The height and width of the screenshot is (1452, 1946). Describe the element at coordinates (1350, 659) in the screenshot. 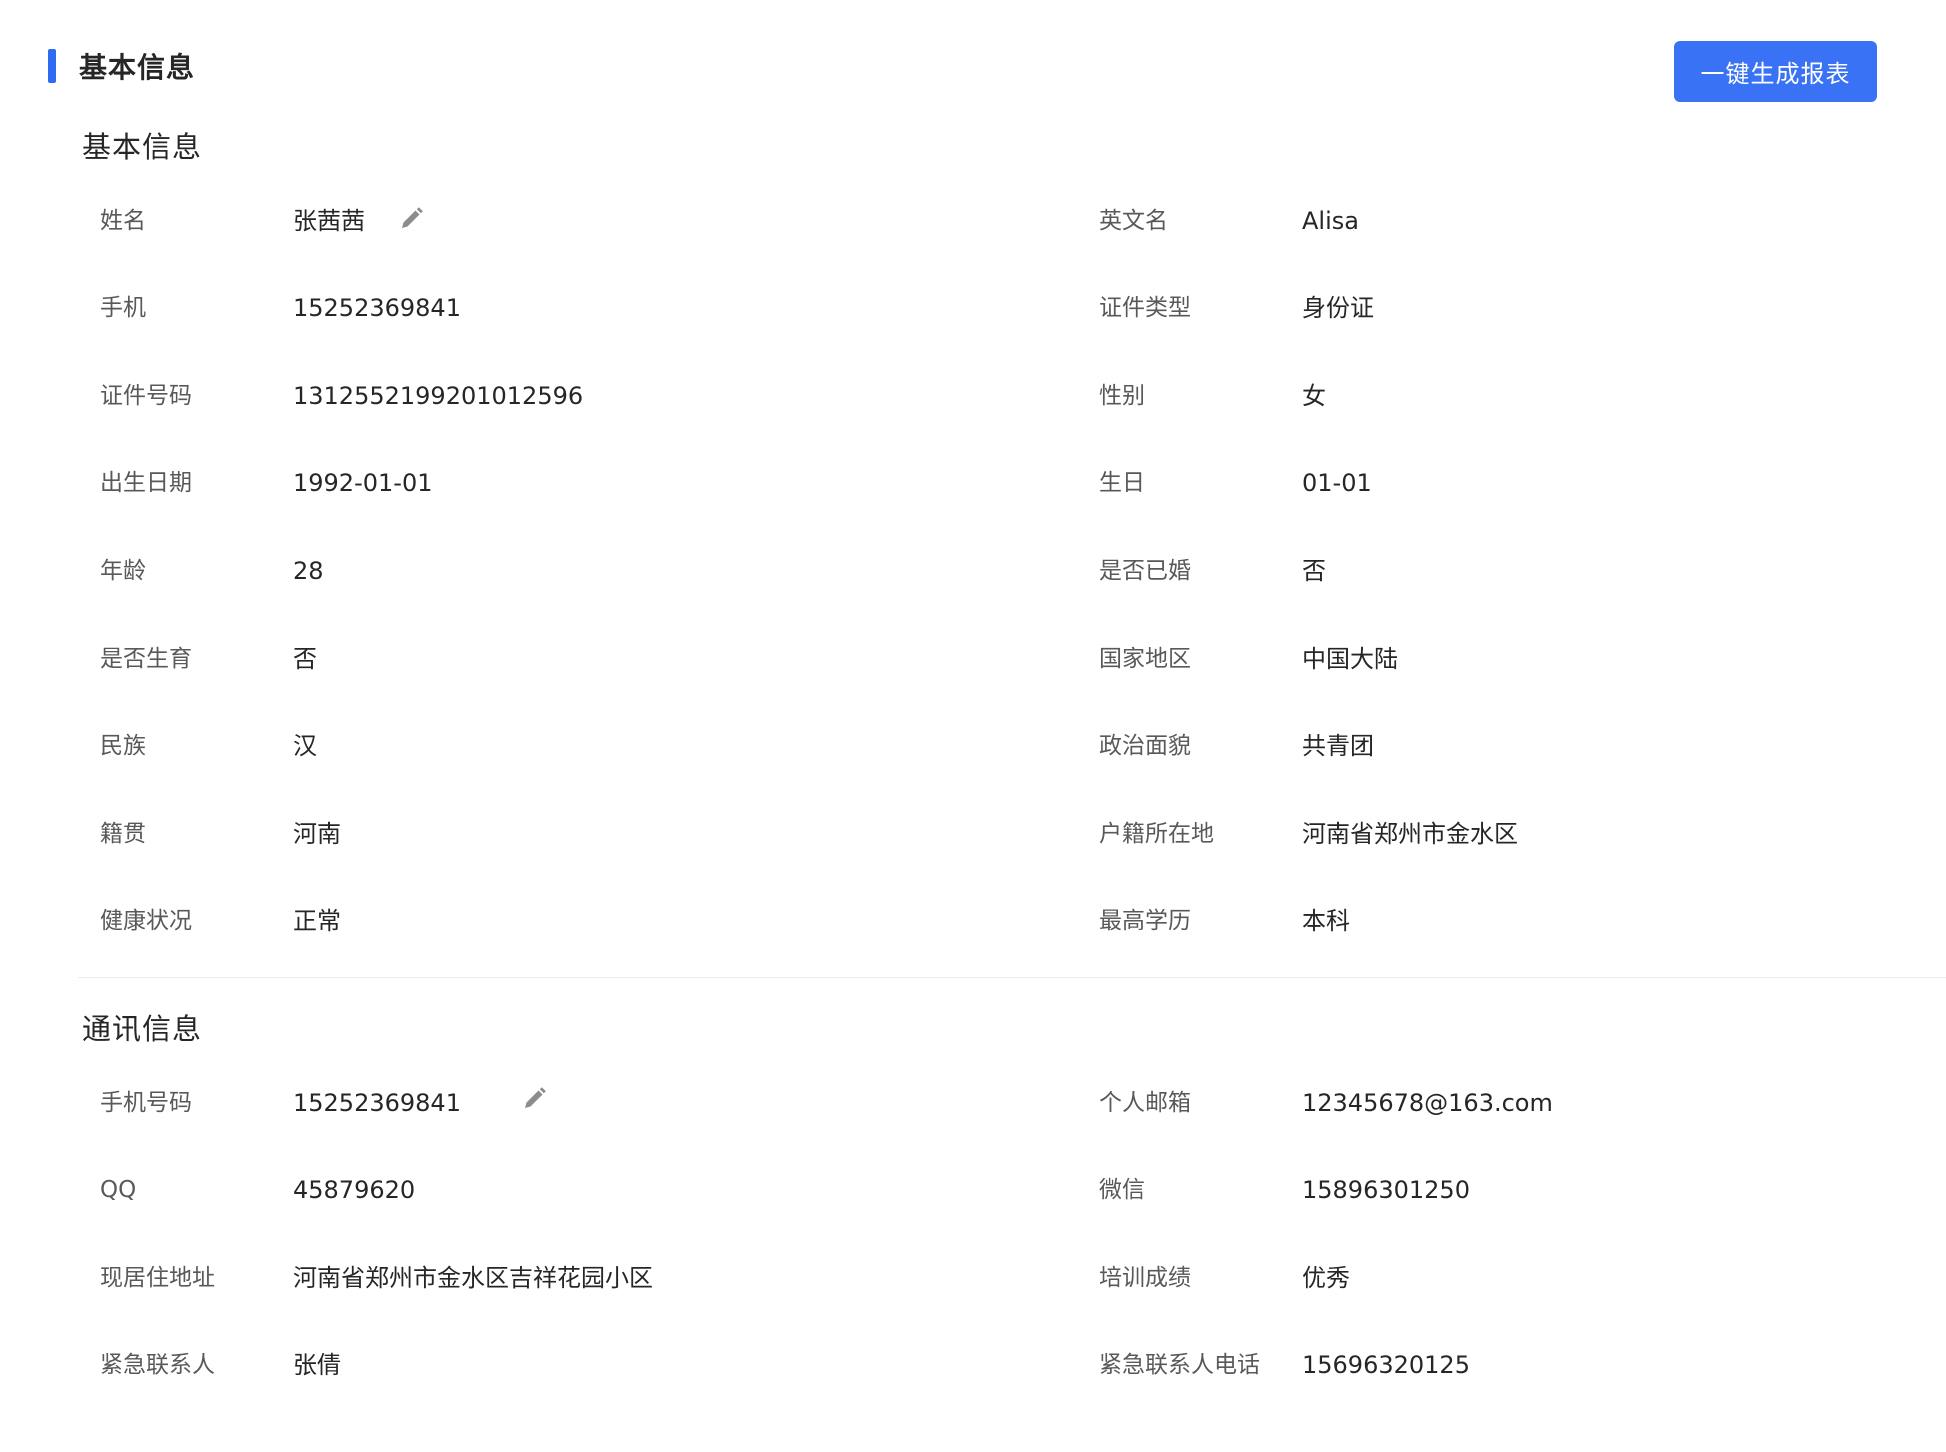

I see `field-value-country-region: 中国大陆` at that location.